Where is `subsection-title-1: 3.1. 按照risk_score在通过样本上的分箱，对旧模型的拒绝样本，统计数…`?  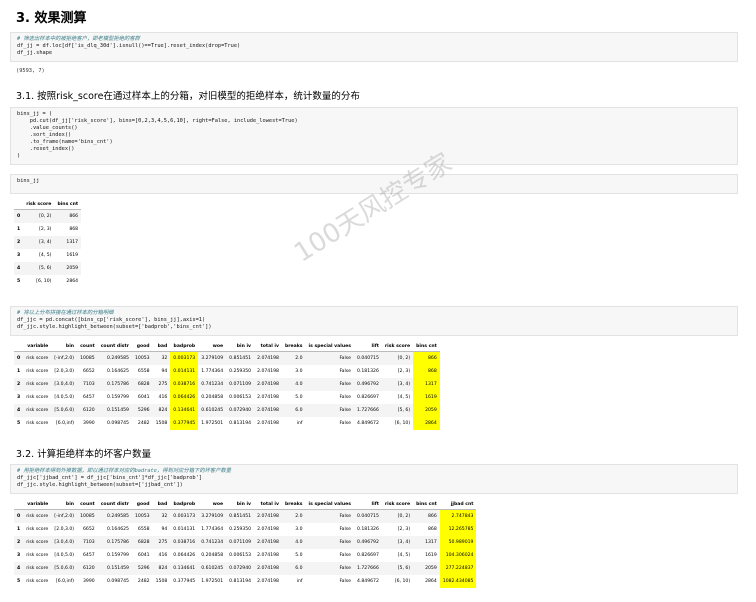
subsection-title-1: 3.1. 按照risk_score在通过样本上的分箱，对旧模型的拒绝样本，统计数… is located at coordinates (188, 96).